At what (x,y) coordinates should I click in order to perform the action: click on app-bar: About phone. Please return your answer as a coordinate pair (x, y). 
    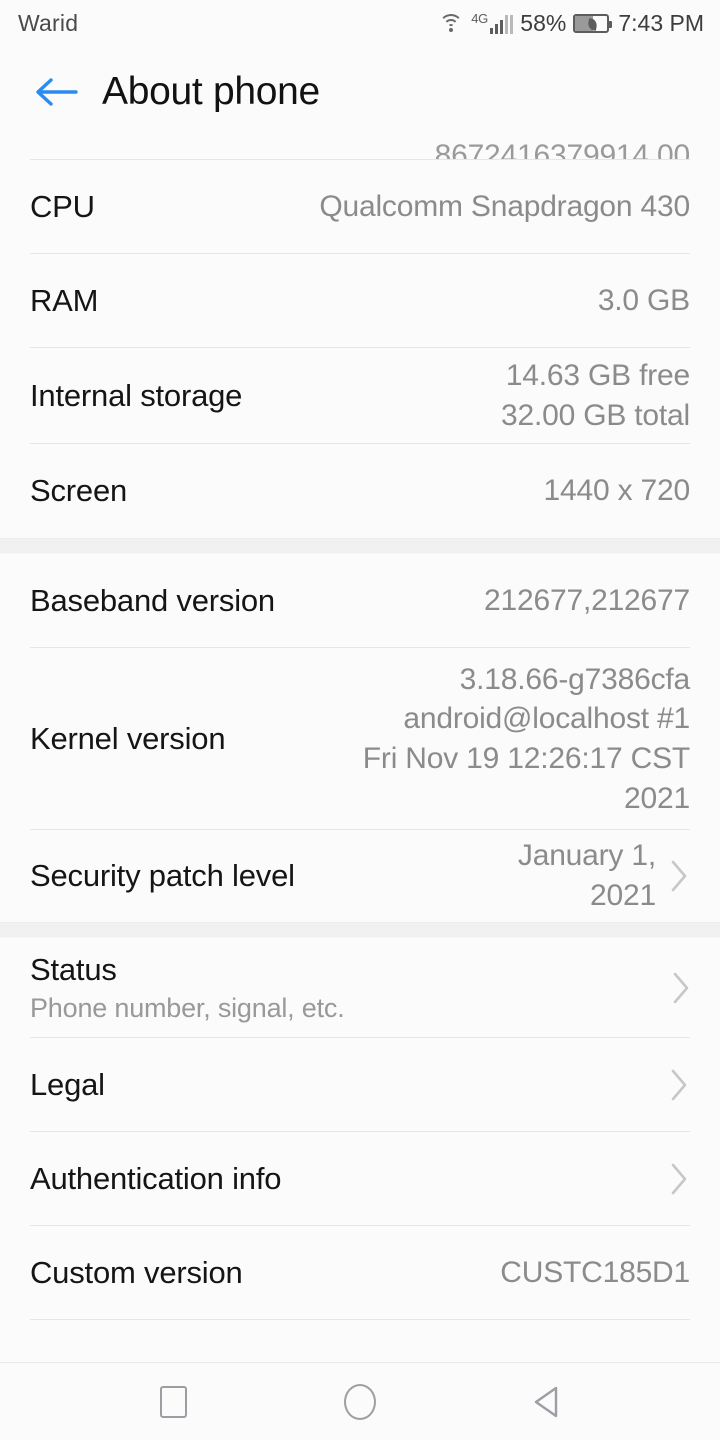
    Looking at the image, I should click on (360, 92).